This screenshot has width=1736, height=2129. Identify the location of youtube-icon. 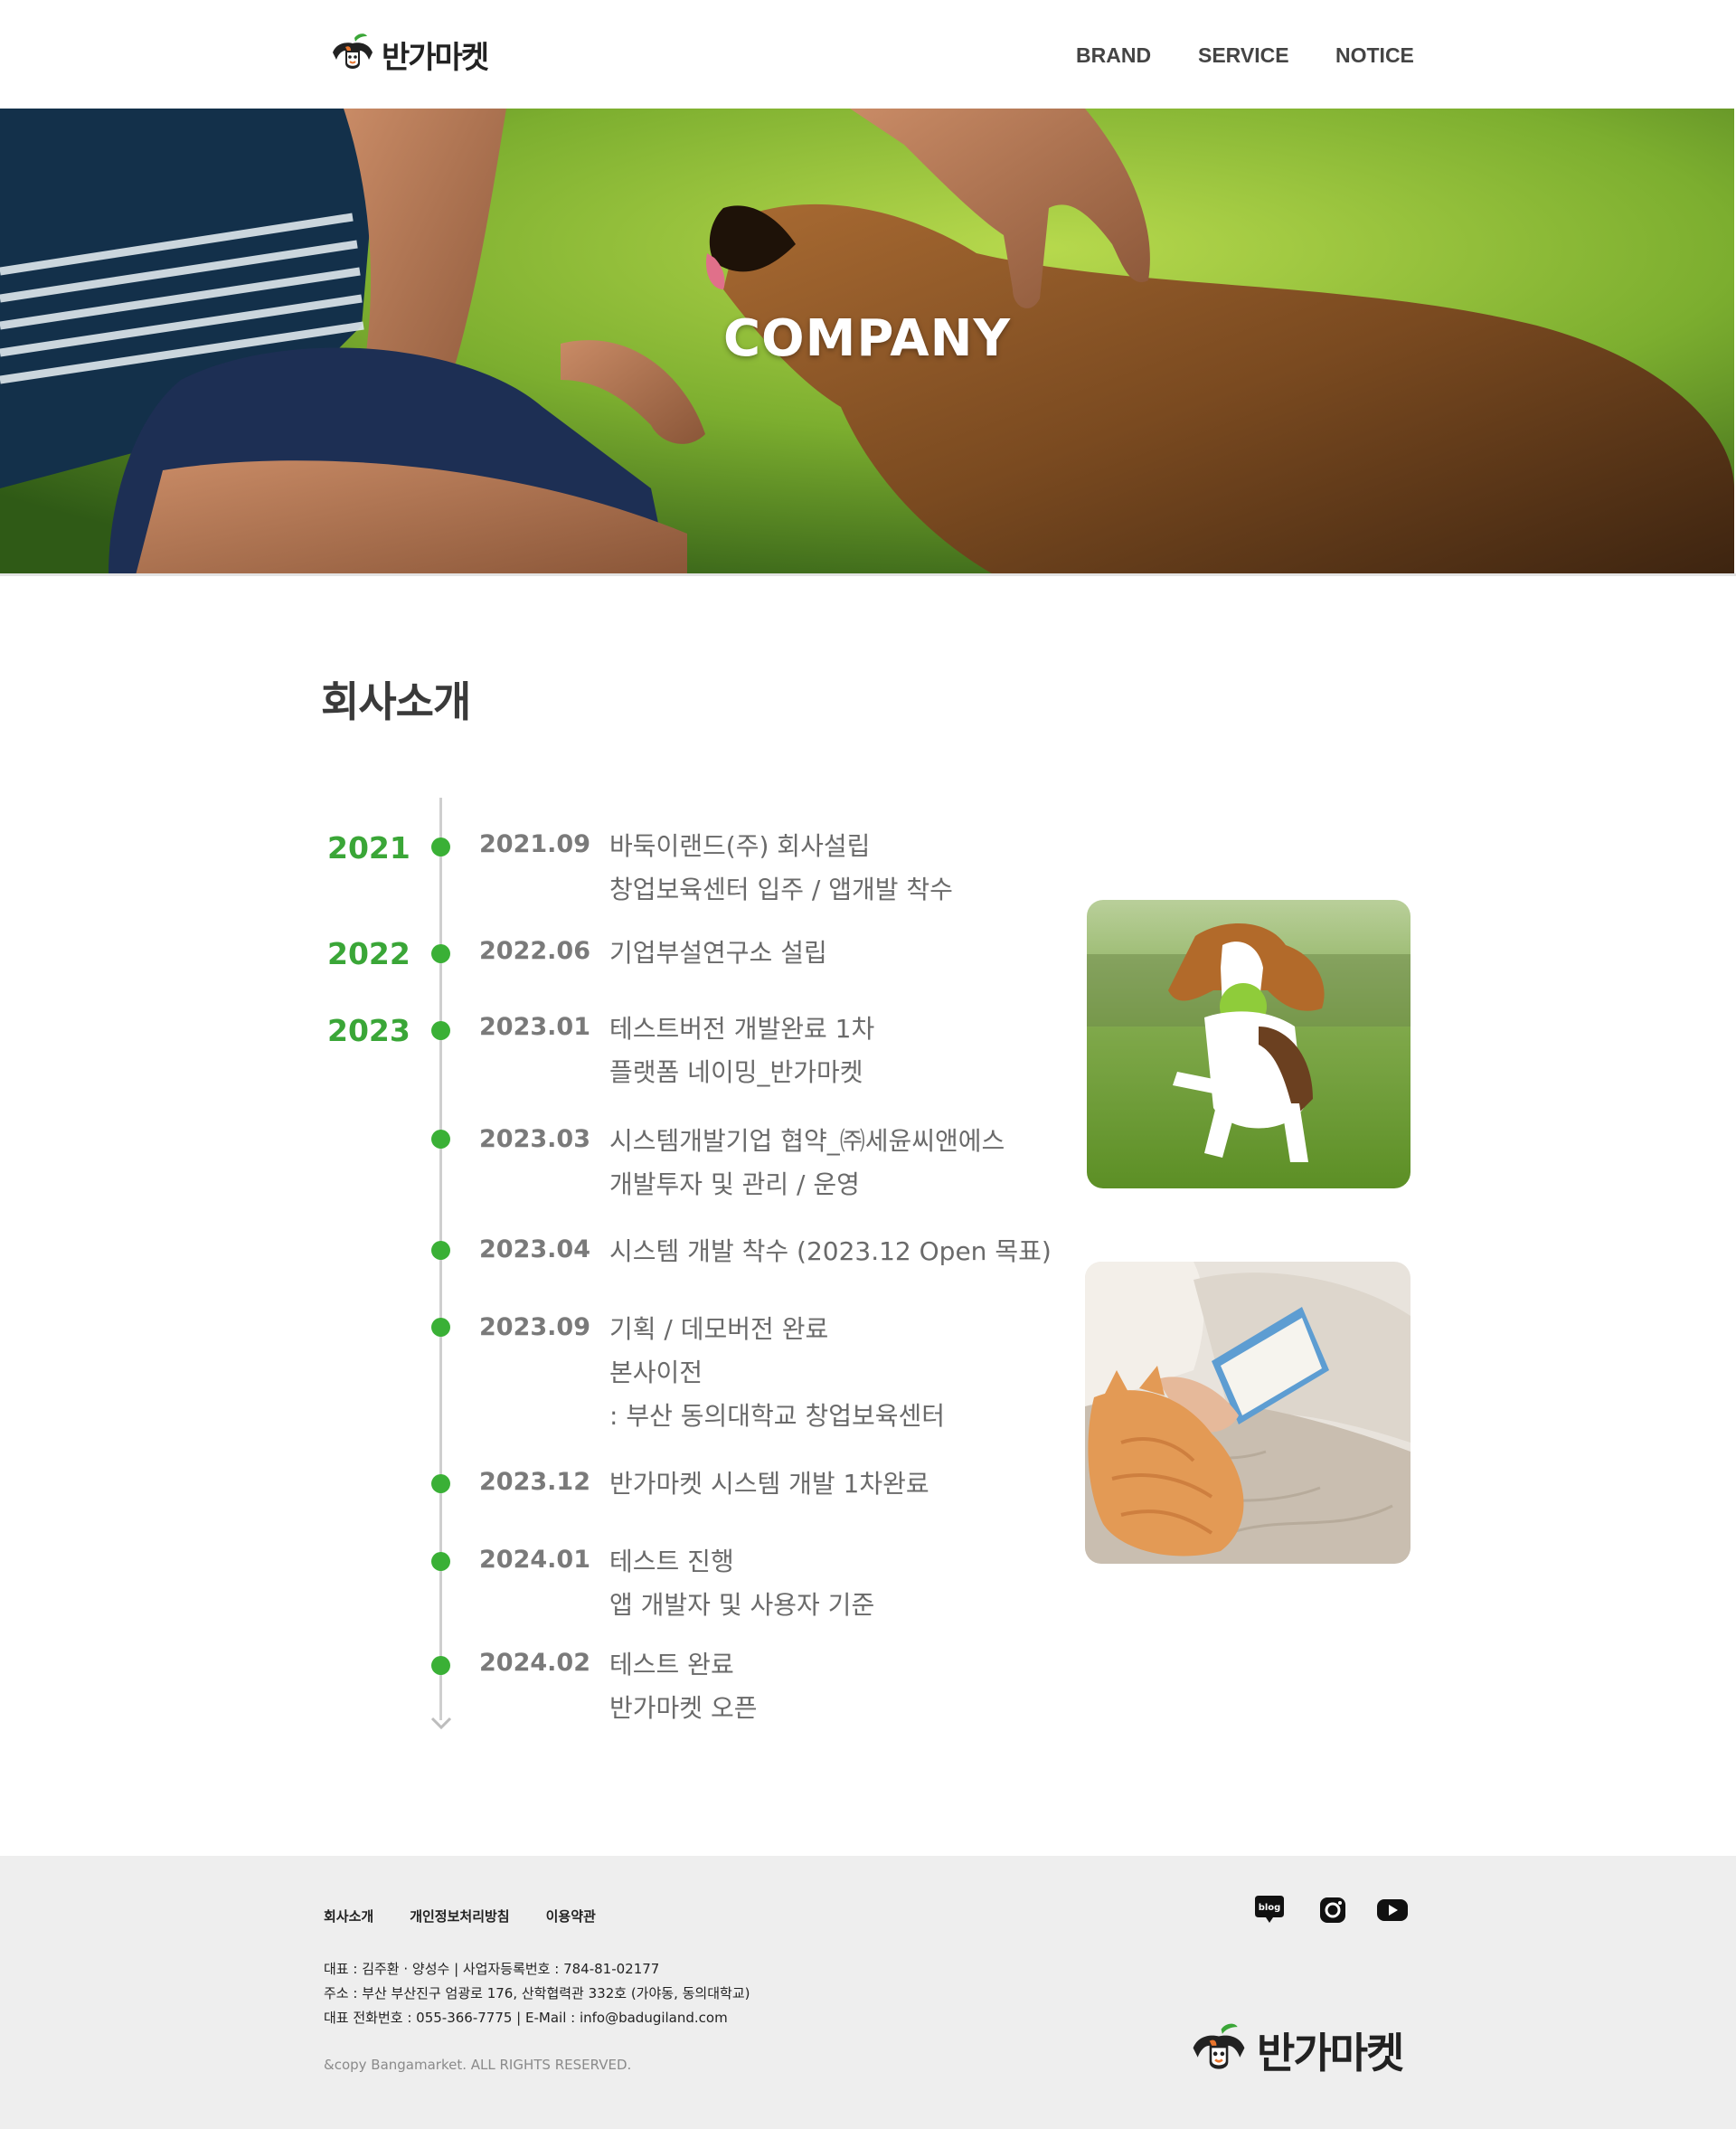
(1392, 1911).